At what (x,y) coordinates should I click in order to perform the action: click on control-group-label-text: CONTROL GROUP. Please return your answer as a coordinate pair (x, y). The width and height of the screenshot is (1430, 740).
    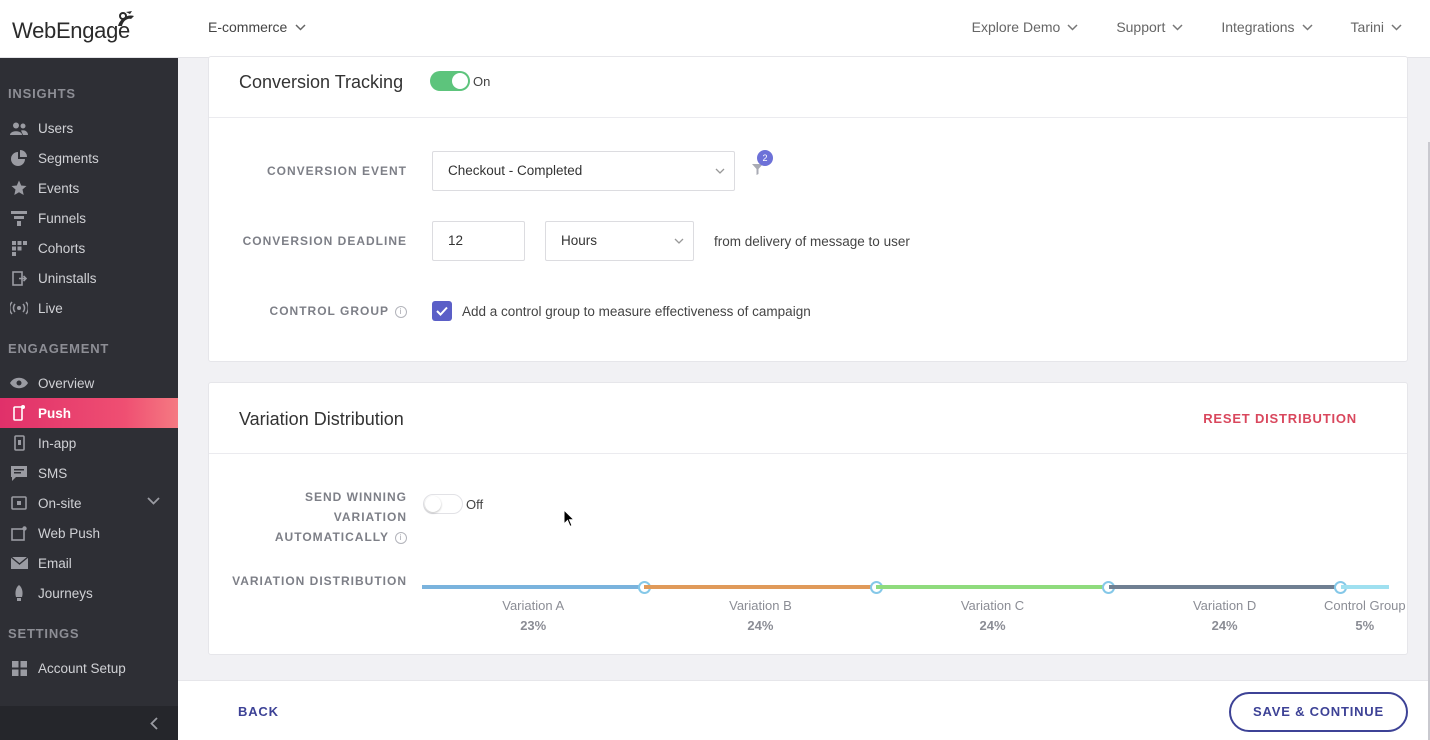
    Looking at the image, I should click on (329, 311).